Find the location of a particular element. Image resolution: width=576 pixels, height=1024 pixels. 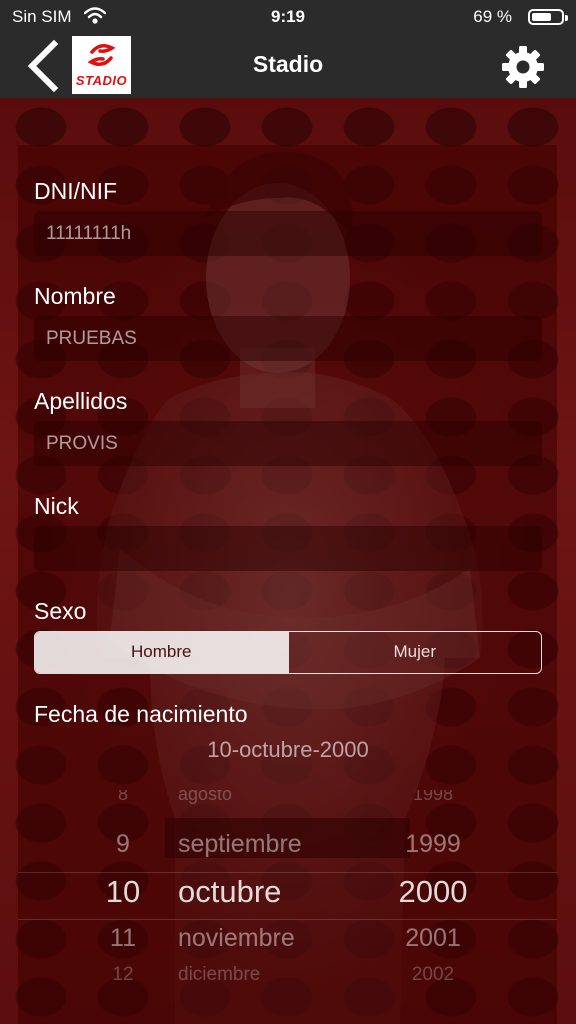

picker-day: 8 is located at coordinates (123, 797).